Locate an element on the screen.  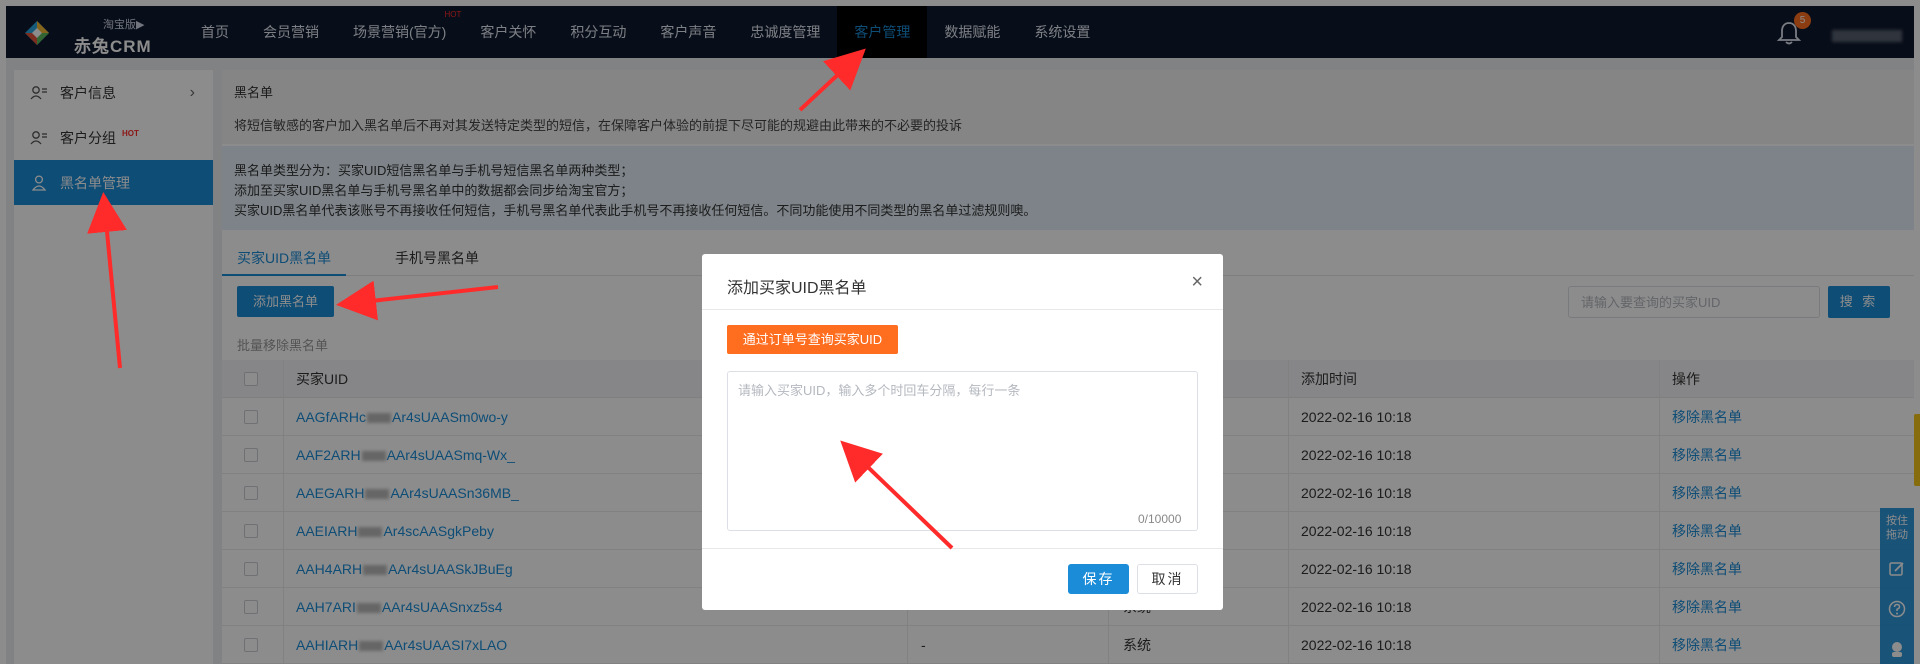
cancel-button: 取消 is located at coordinates (1167, 579).